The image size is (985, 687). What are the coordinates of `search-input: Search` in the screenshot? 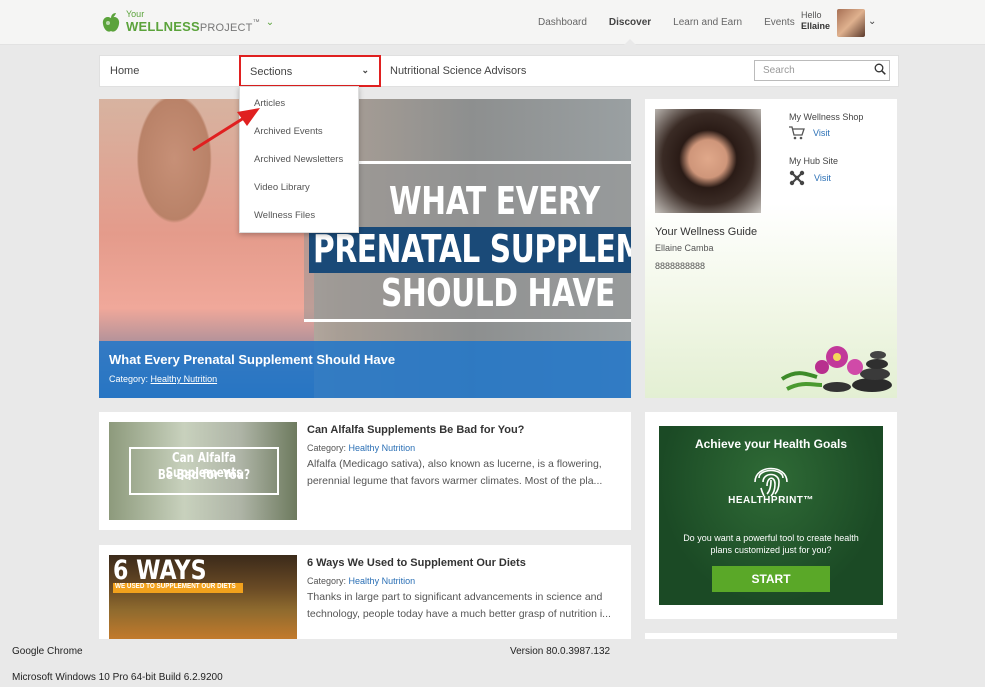 It's located at (779, 70).